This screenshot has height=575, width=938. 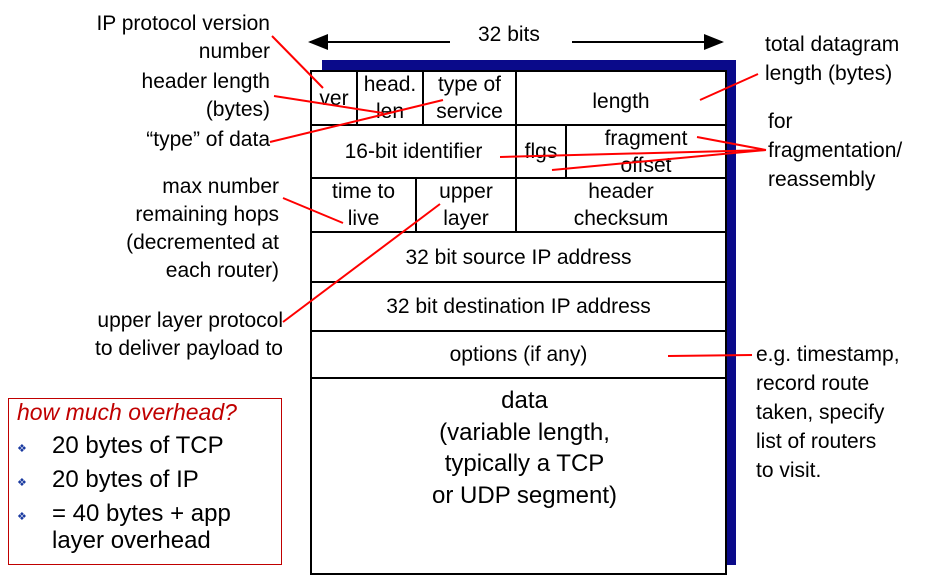 What do you see at coordinates (237, 109) in the screenshot?
I see `label-header-length-line2: (bytes)` at bounding box center [237, 109].